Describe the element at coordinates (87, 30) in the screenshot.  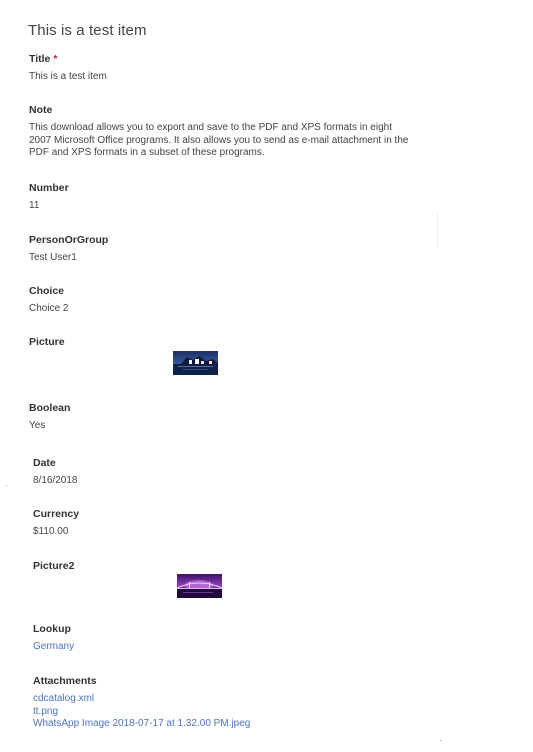
I see `page-title: This is a test item` at that location.